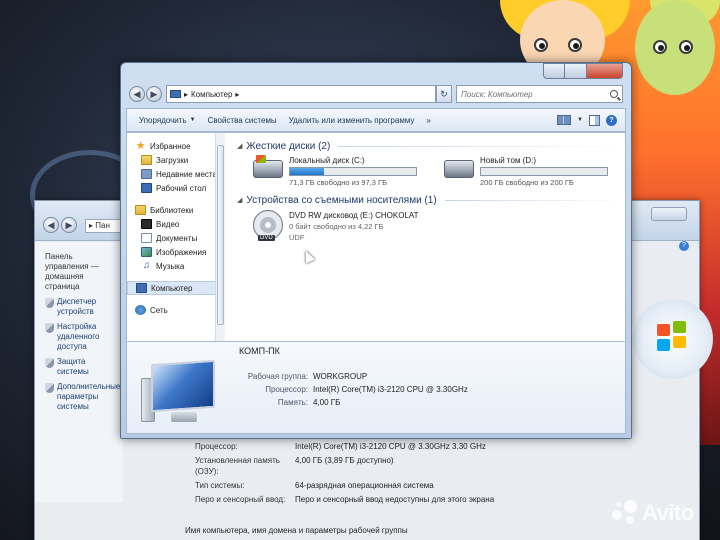 The height and width of the screenshot is (540, 720). What do you see at coordinates (527, 182) in the screenshot?
I see `drive-free-space: 200 ГБ свободно из 200 ГБ` at bounding box center [527, 182].